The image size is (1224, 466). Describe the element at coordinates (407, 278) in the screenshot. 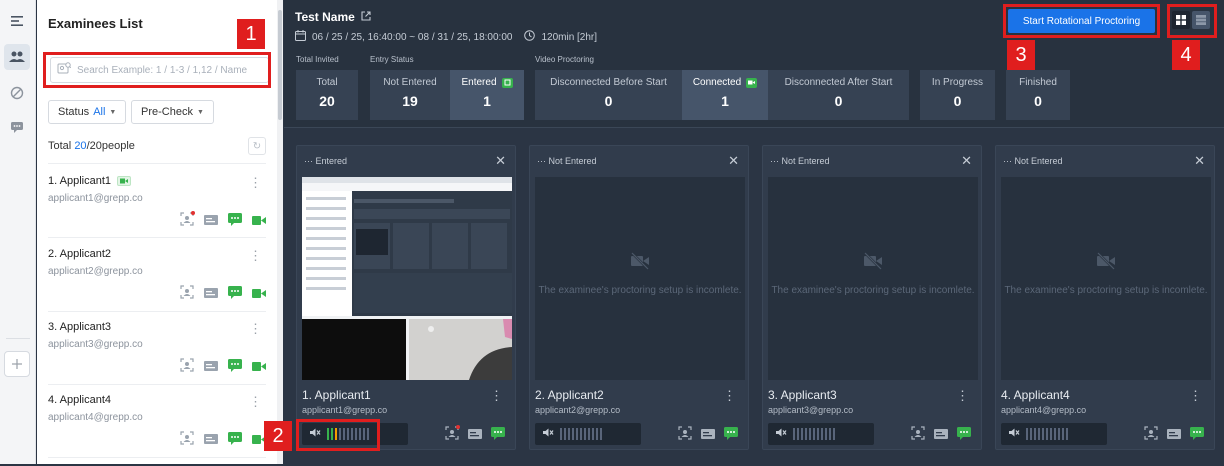

I see `video-feed` at that location.